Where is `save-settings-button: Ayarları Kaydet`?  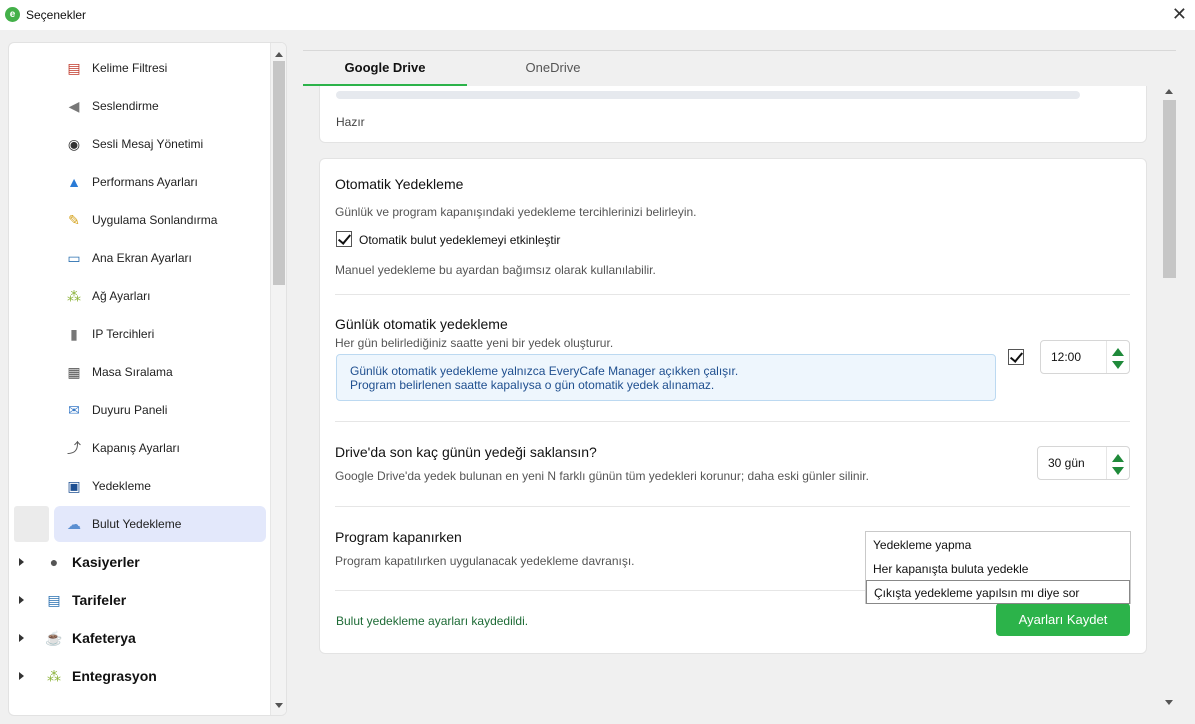 save-settings-button: Ayarları Kaydet is located at coordinates (1063, 619).